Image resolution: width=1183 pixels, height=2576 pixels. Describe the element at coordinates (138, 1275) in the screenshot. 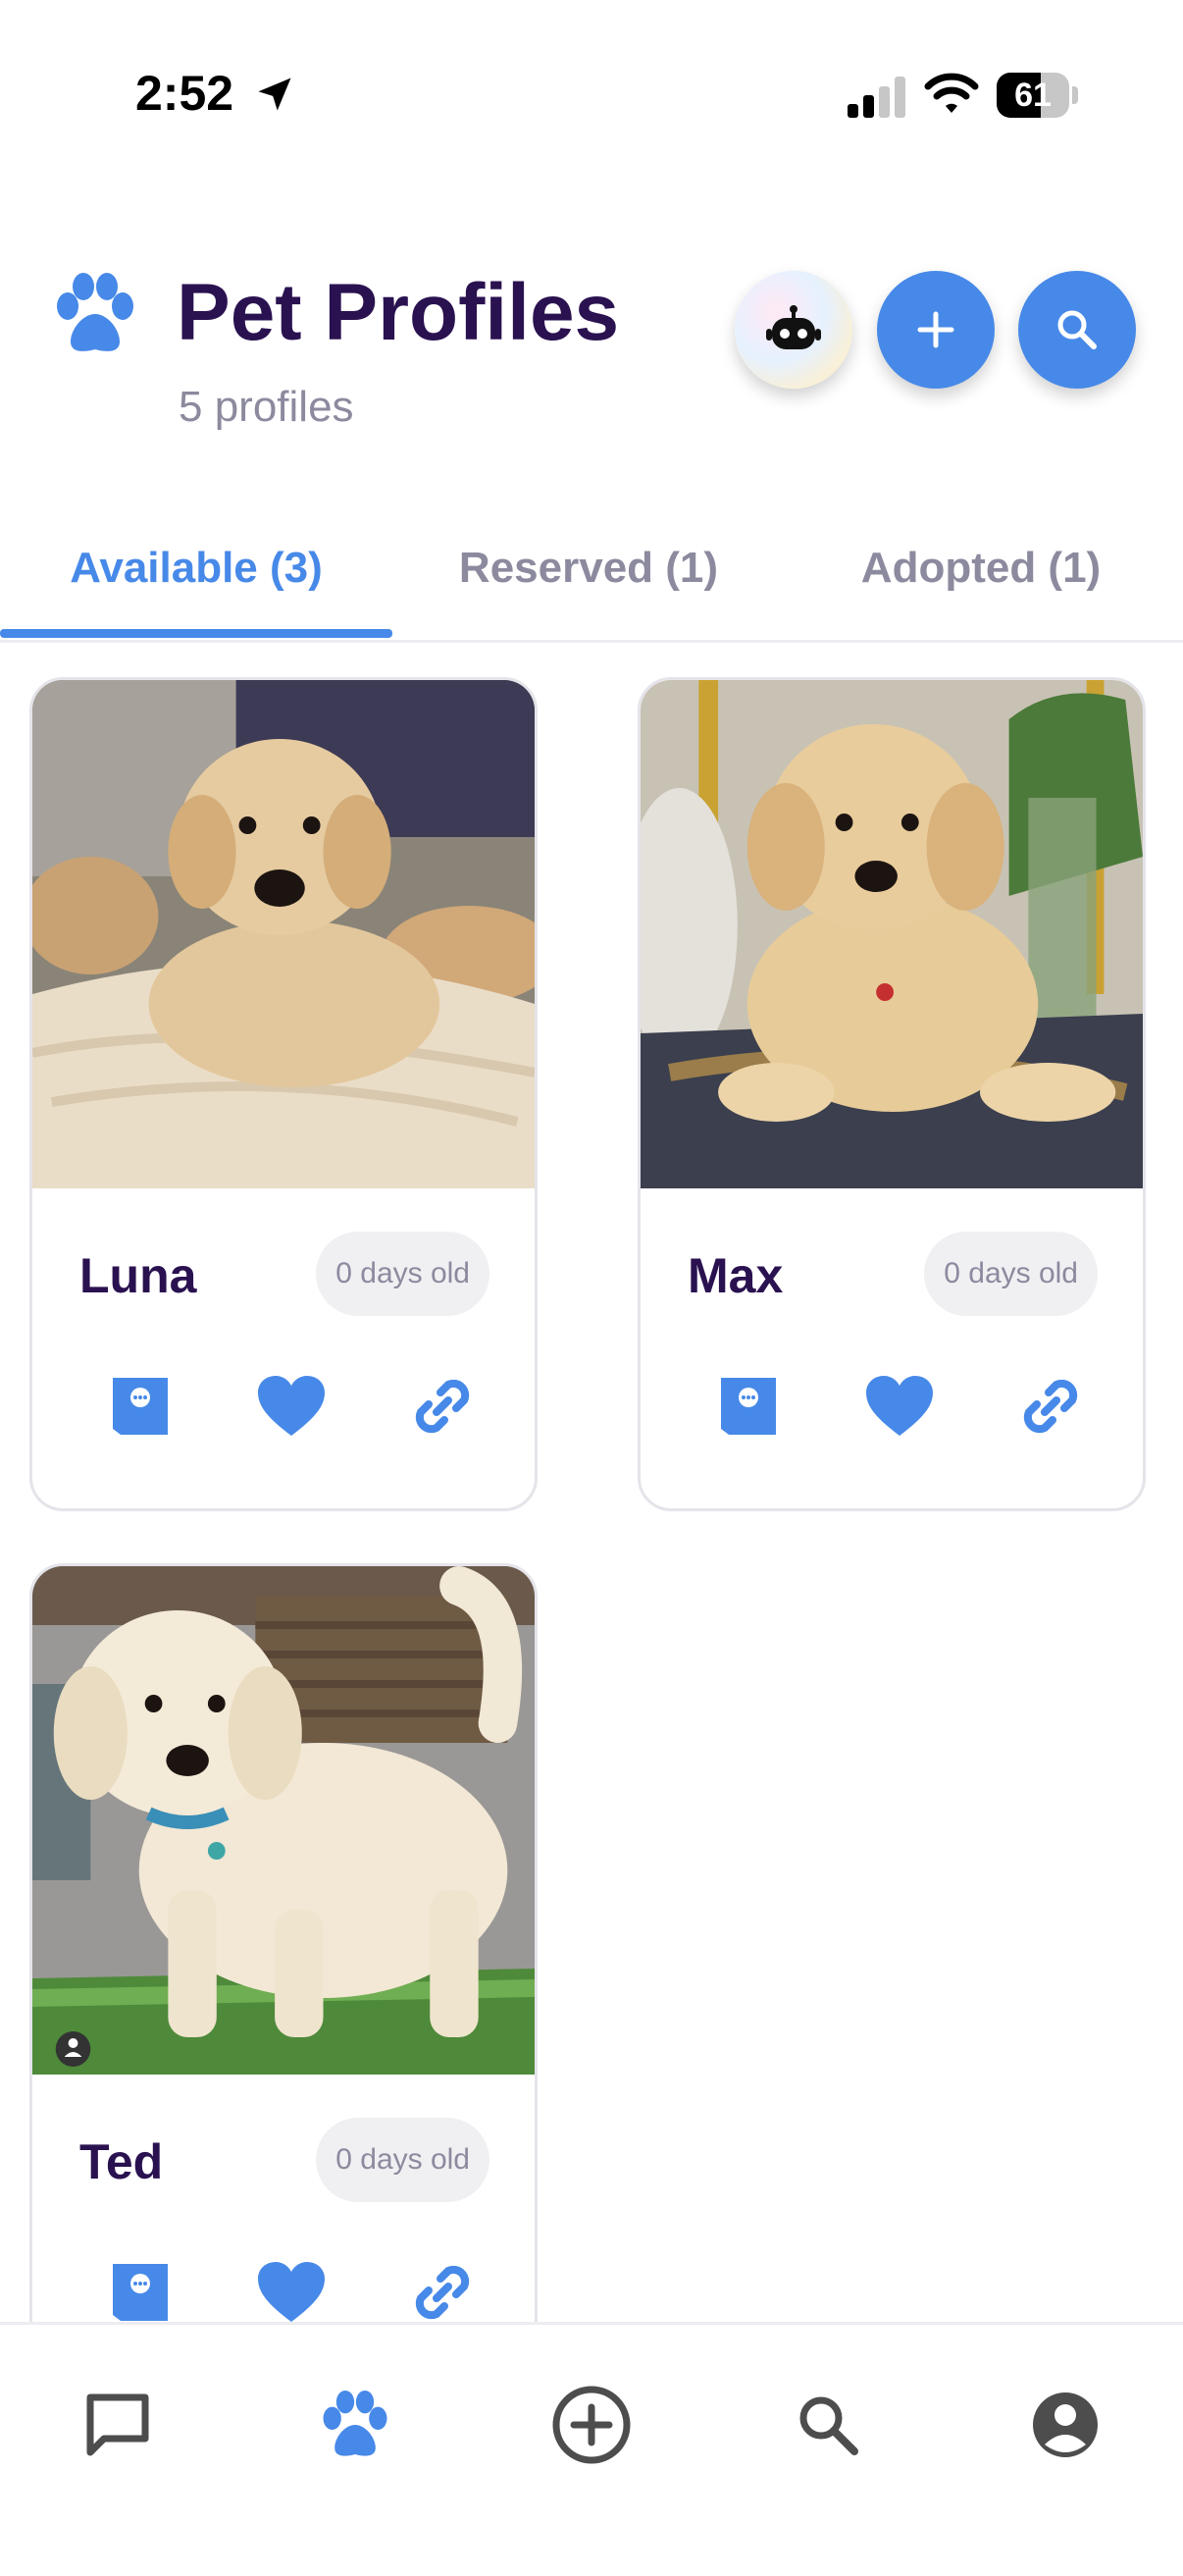

I see `pet-name: Luna` at that location.